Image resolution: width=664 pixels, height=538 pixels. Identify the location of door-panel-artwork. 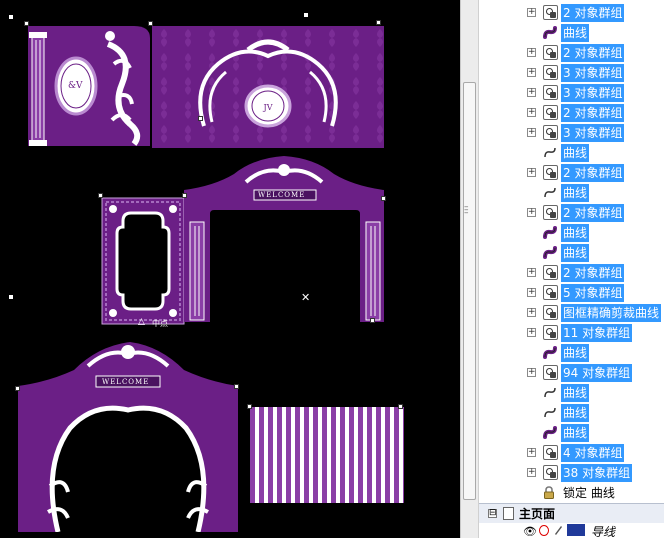
(143, 261).